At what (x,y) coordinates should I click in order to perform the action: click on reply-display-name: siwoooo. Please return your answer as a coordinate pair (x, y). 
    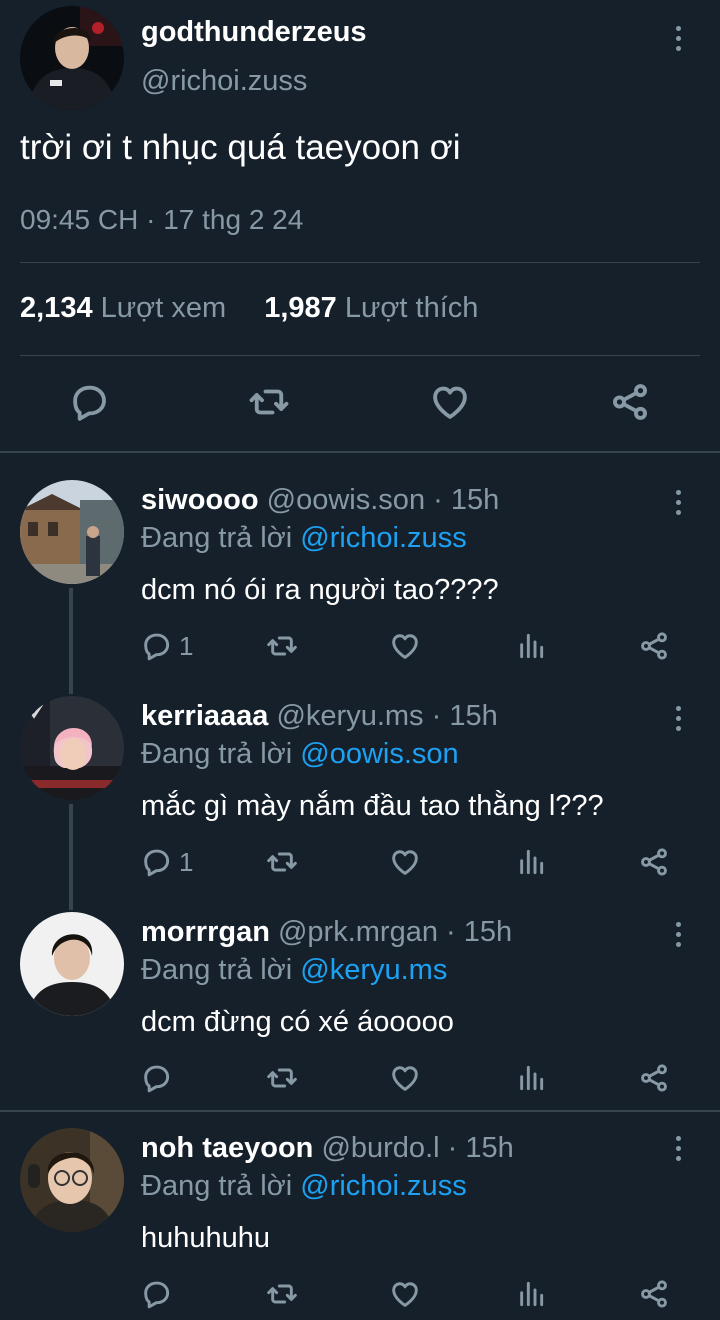
    Looking at the image, I should click on (200, 500).